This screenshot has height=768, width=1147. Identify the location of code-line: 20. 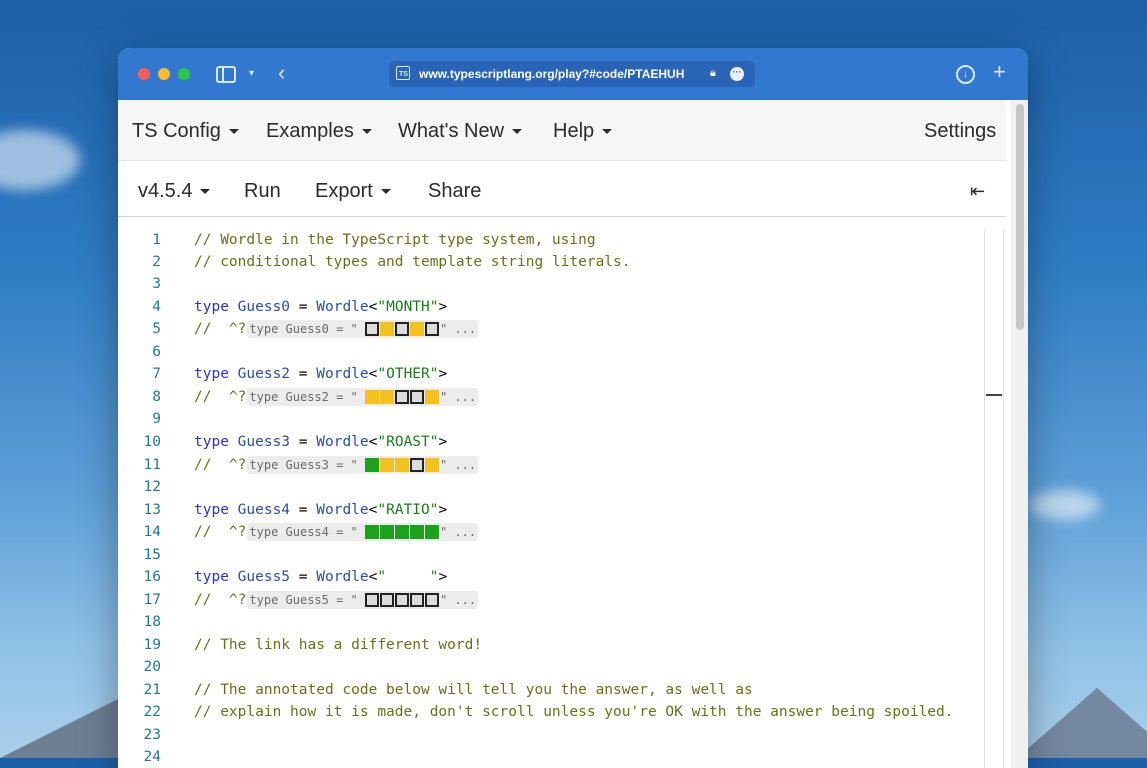
(548, 667).